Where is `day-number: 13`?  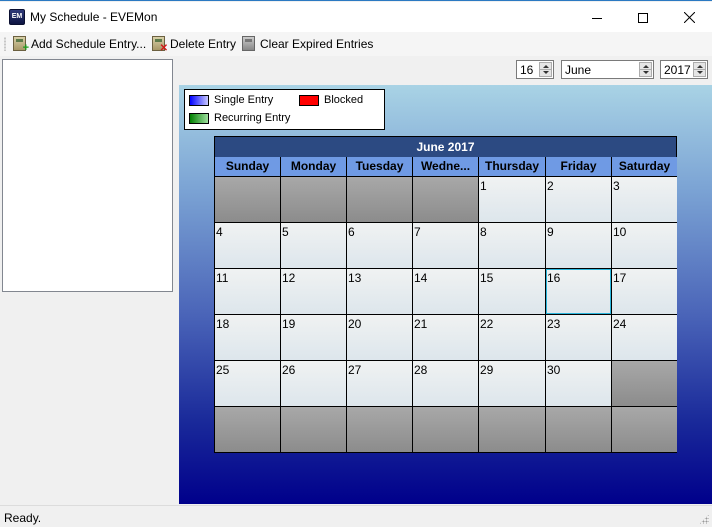
day-number: 13 is located at coordinates (355, 278).